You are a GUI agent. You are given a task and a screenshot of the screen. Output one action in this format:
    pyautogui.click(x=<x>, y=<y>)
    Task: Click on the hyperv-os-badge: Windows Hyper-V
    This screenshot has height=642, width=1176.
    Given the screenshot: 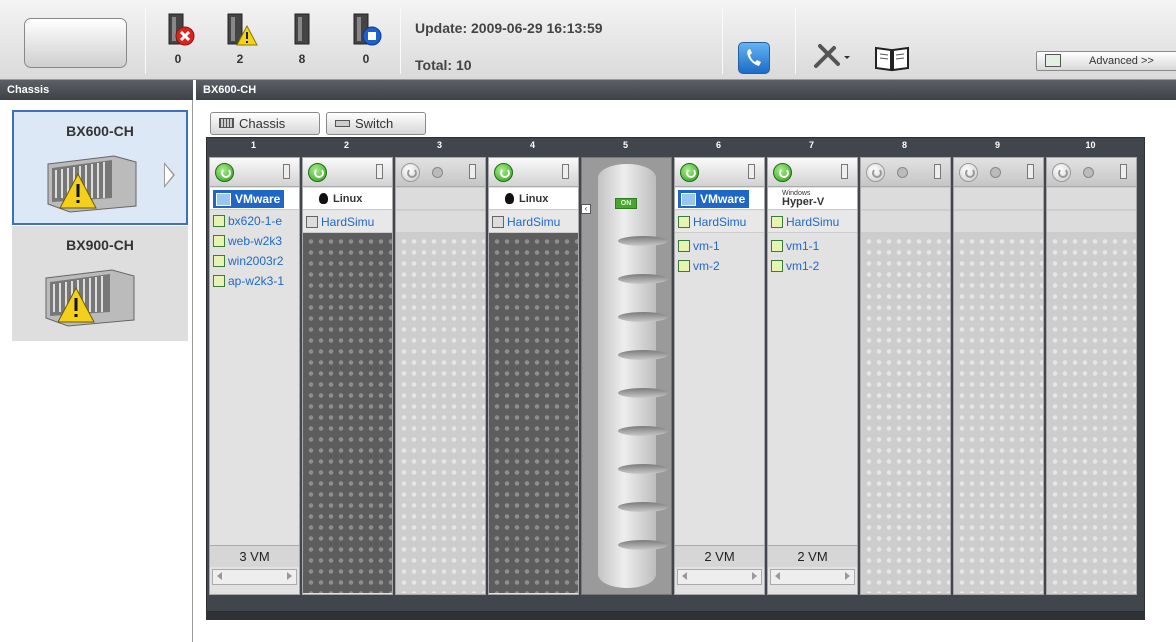 What is the action you would take?
    pyautogui.click(x=803, y=198)
    